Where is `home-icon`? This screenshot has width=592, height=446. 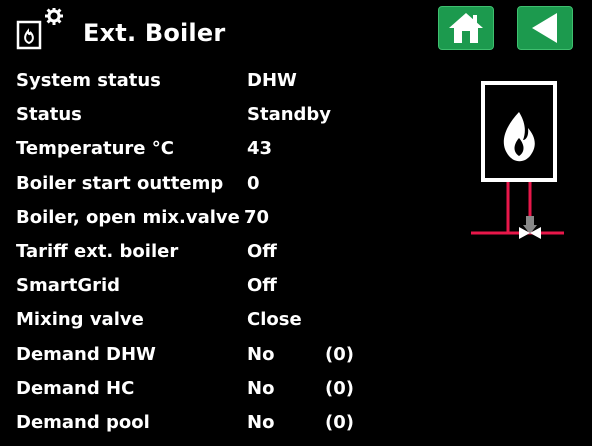
home-icon is located at coordinates (466, 28).